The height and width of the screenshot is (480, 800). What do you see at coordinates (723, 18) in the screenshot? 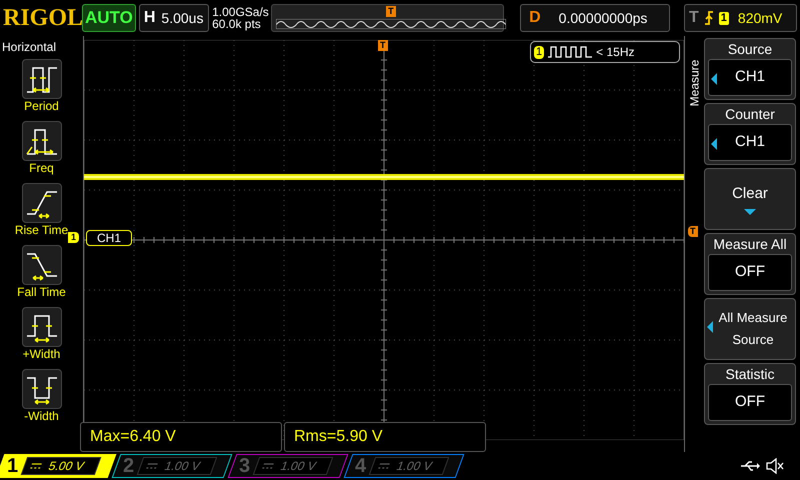
I see `trigger-source: 1` at bounding box center [723, 18].